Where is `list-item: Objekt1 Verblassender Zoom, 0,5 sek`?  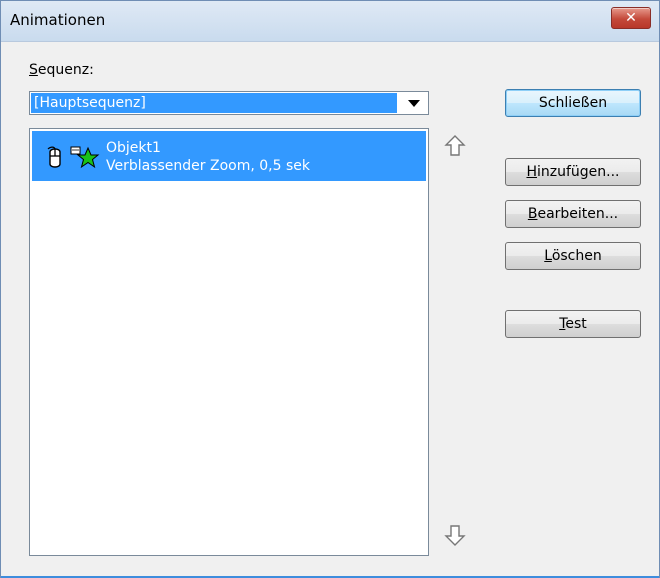 list-item: Objekt1 Verblassender Zoom, 0,5 sek is located at coordinates (229, 156).